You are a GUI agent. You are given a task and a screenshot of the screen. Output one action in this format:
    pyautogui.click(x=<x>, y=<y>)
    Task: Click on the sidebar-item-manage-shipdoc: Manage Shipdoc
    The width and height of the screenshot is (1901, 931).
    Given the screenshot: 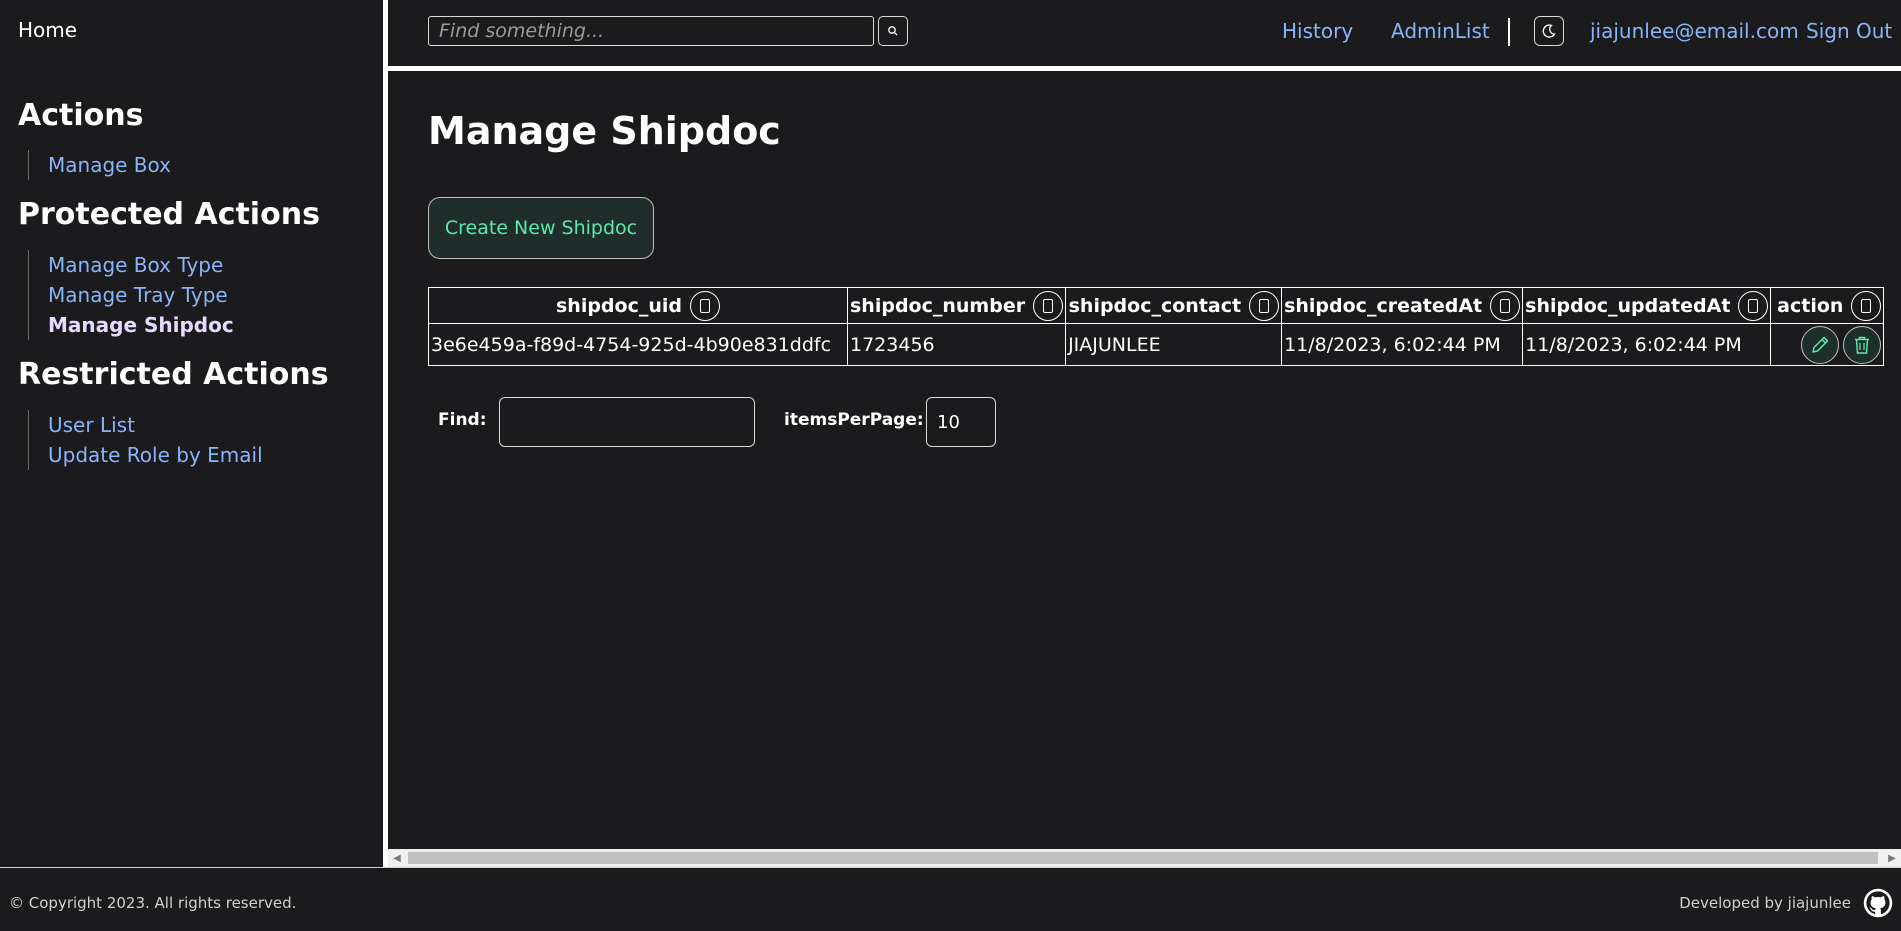 What is the action you would take?
    pyautogui.click(x=141, y=325)
    